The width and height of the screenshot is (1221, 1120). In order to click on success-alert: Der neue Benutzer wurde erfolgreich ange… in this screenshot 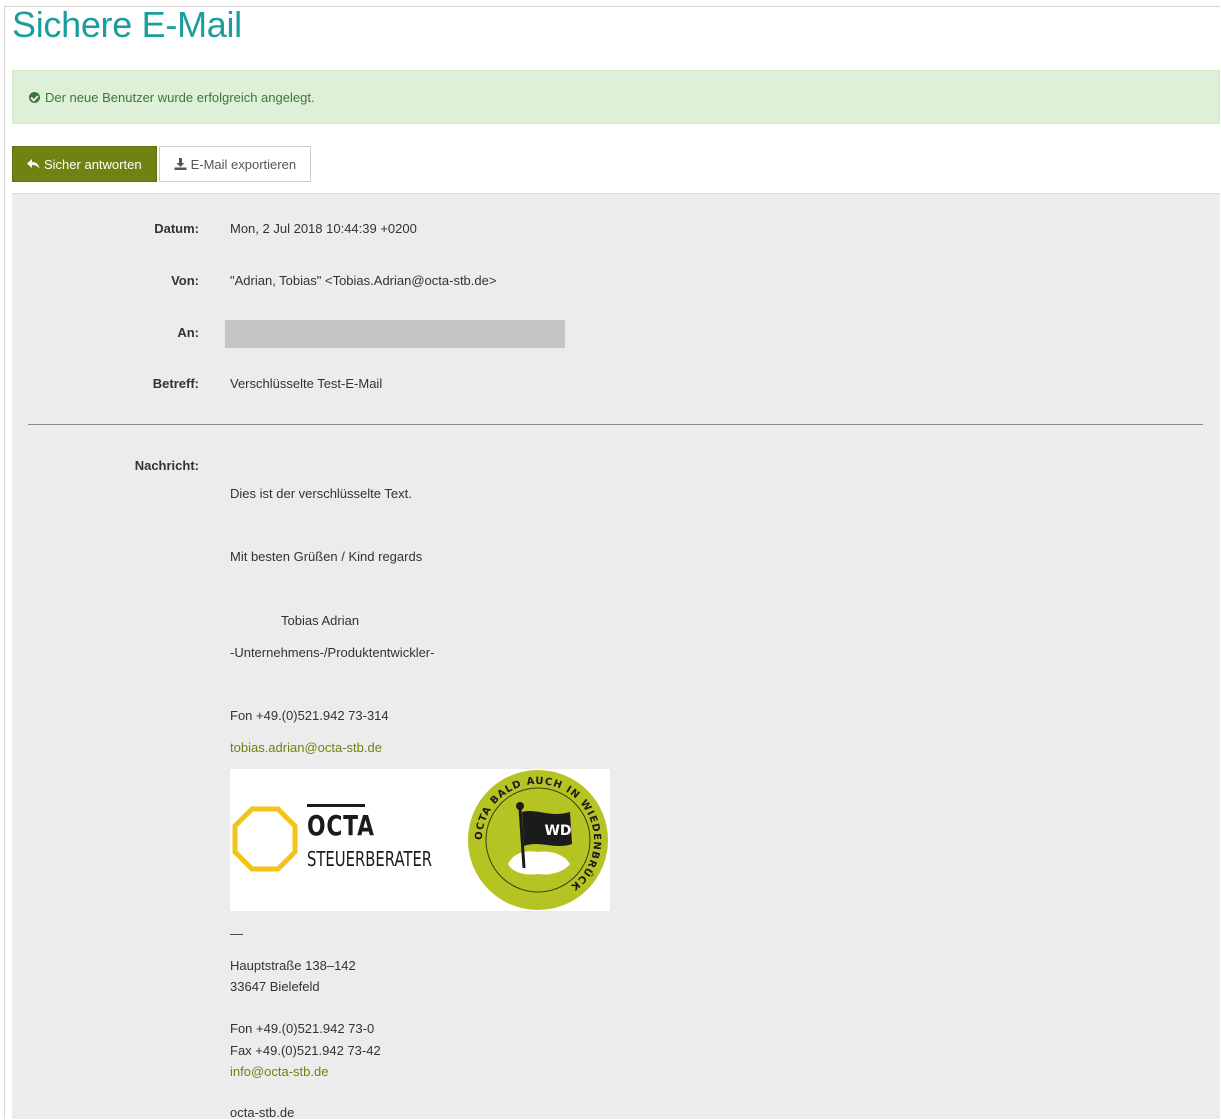, I will do `click(616, 97)`.